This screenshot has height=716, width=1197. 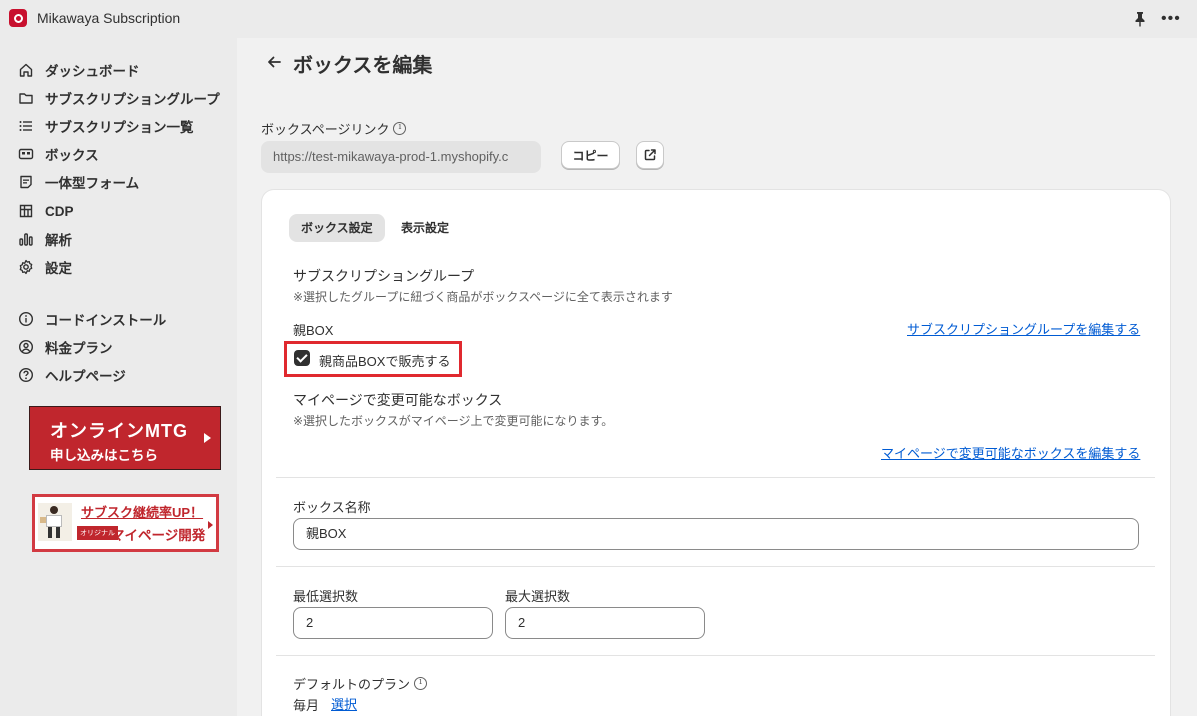 I want to click on mypage-development-banner: サブスク継続率UP！ オリジナル マイページ開発, so click(x=125, y=523).